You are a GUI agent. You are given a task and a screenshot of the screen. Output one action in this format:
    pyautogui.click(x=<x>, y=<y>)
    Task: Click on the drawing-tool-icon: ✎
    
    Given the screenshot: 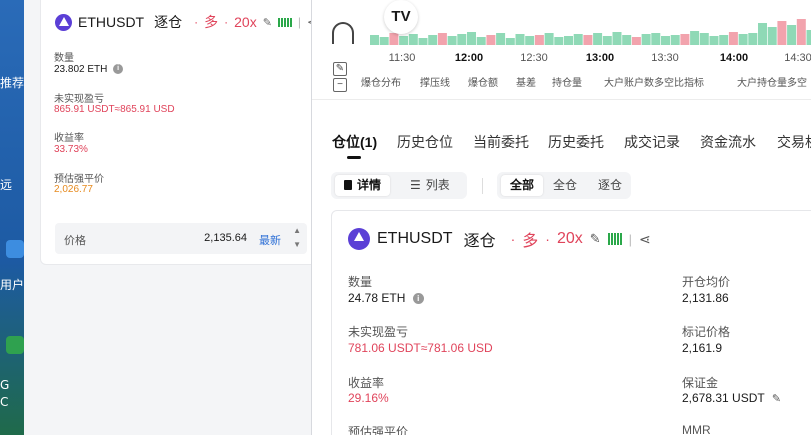 What is the action you would take?
    pyautogui.click(x=340, y=69)
    